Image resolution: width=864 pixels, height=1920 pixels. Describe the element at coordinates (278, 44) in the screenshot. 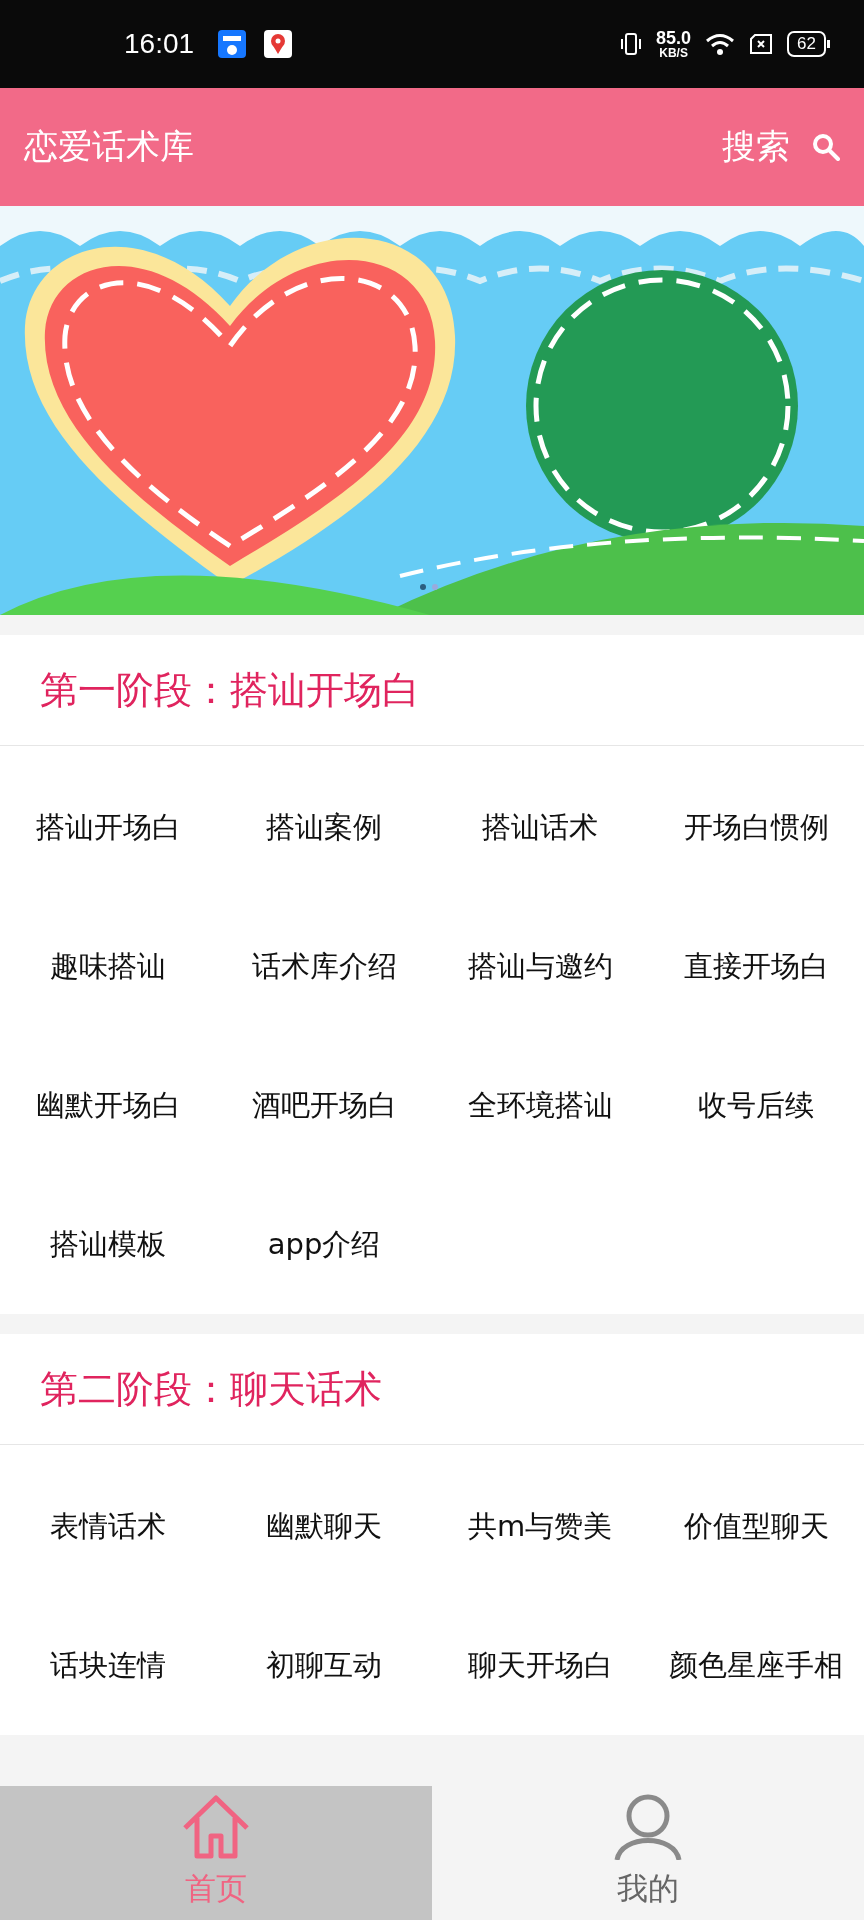

I see `map-pin-icon` at that location.